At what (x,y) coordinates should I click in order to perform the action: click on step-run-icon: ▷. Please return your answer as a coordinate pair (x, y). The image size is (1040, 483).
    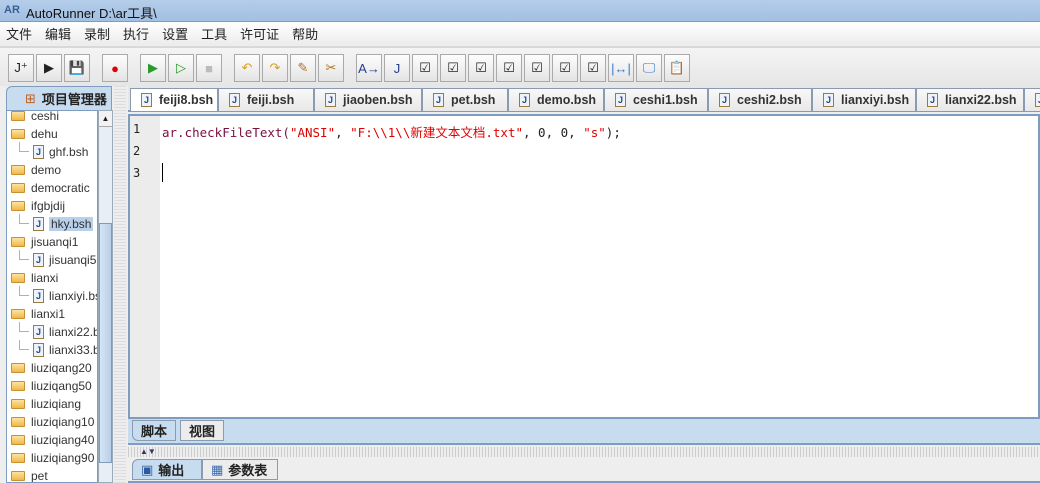
    Looking at the image, I should click on (181, 67).